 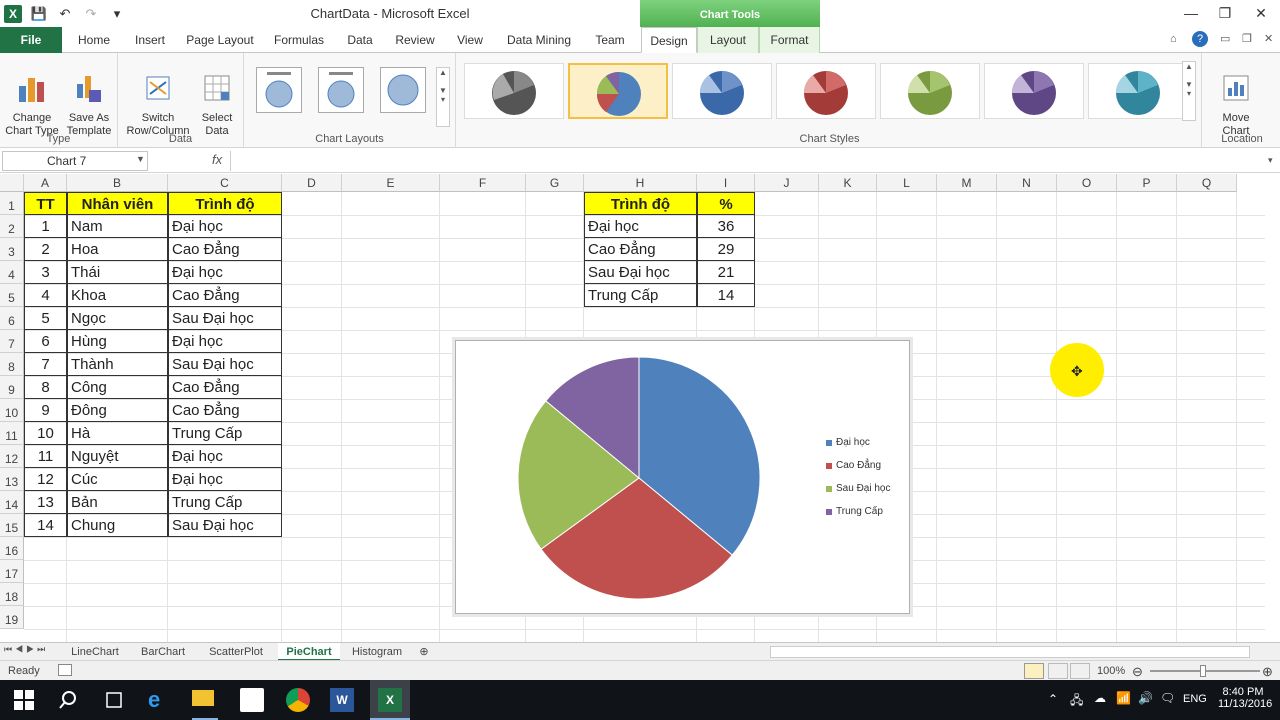 What do you see at coordinates (1111, 671) in the screenshot?
I see `zoom-level: 100%` at bounding box center [1111, 671].